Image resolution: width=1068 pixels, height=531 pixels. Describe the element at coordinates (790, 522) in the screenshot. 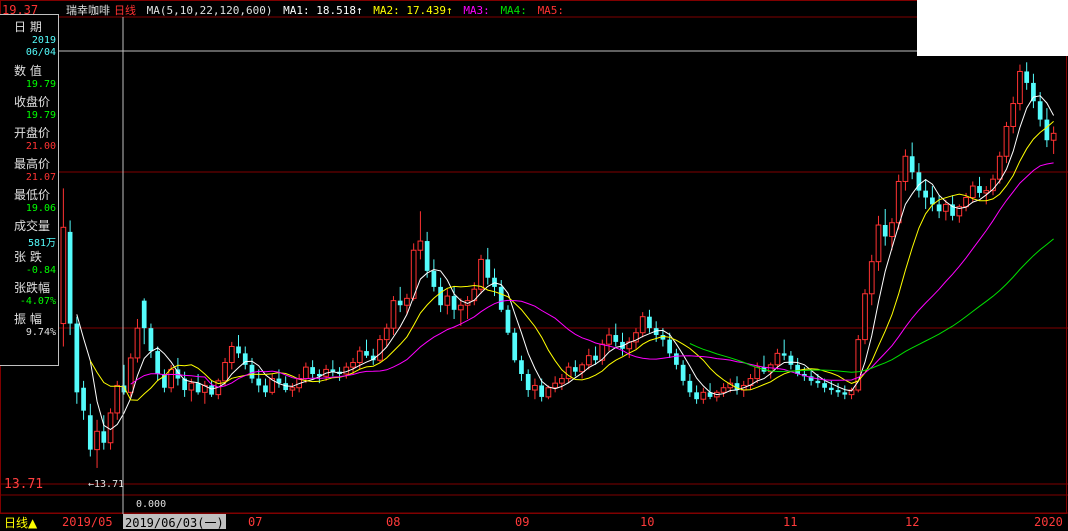

I see `time-label: 11` at that location.